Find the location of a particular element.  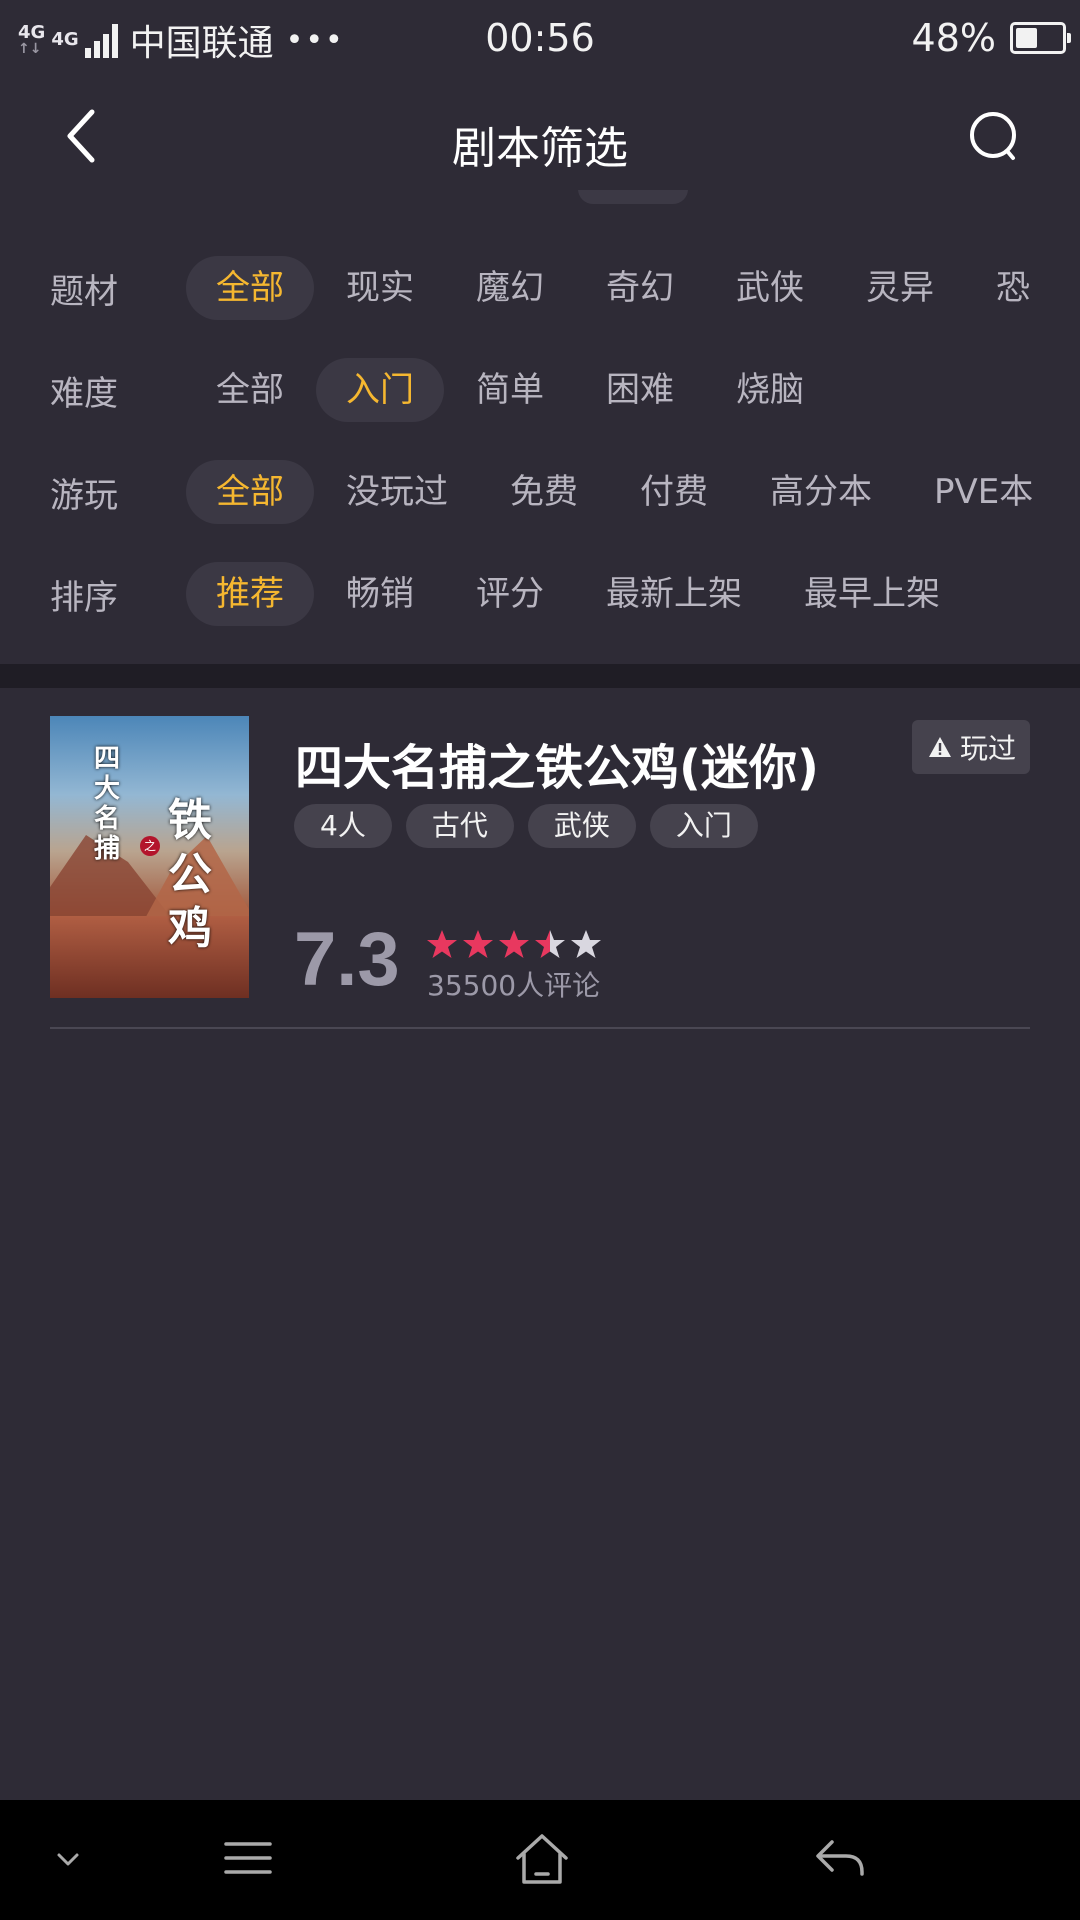

cover-text-main: 铁公鸡 is located at coordinates (190, 874).